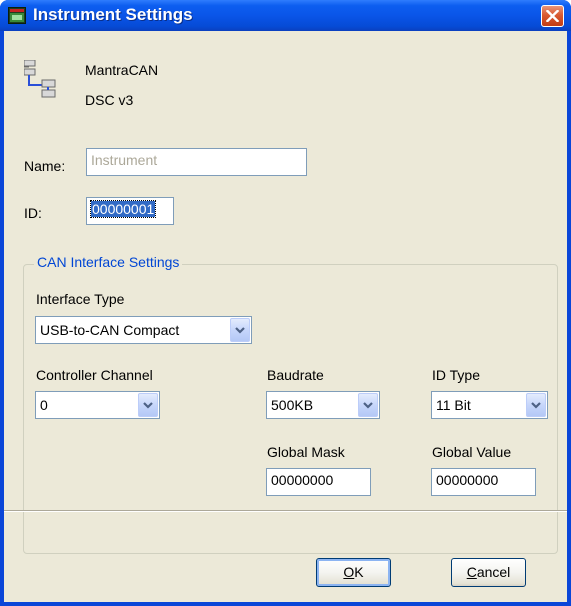  I want to click on id-type-select: 11 Bit, so click(489, 405).